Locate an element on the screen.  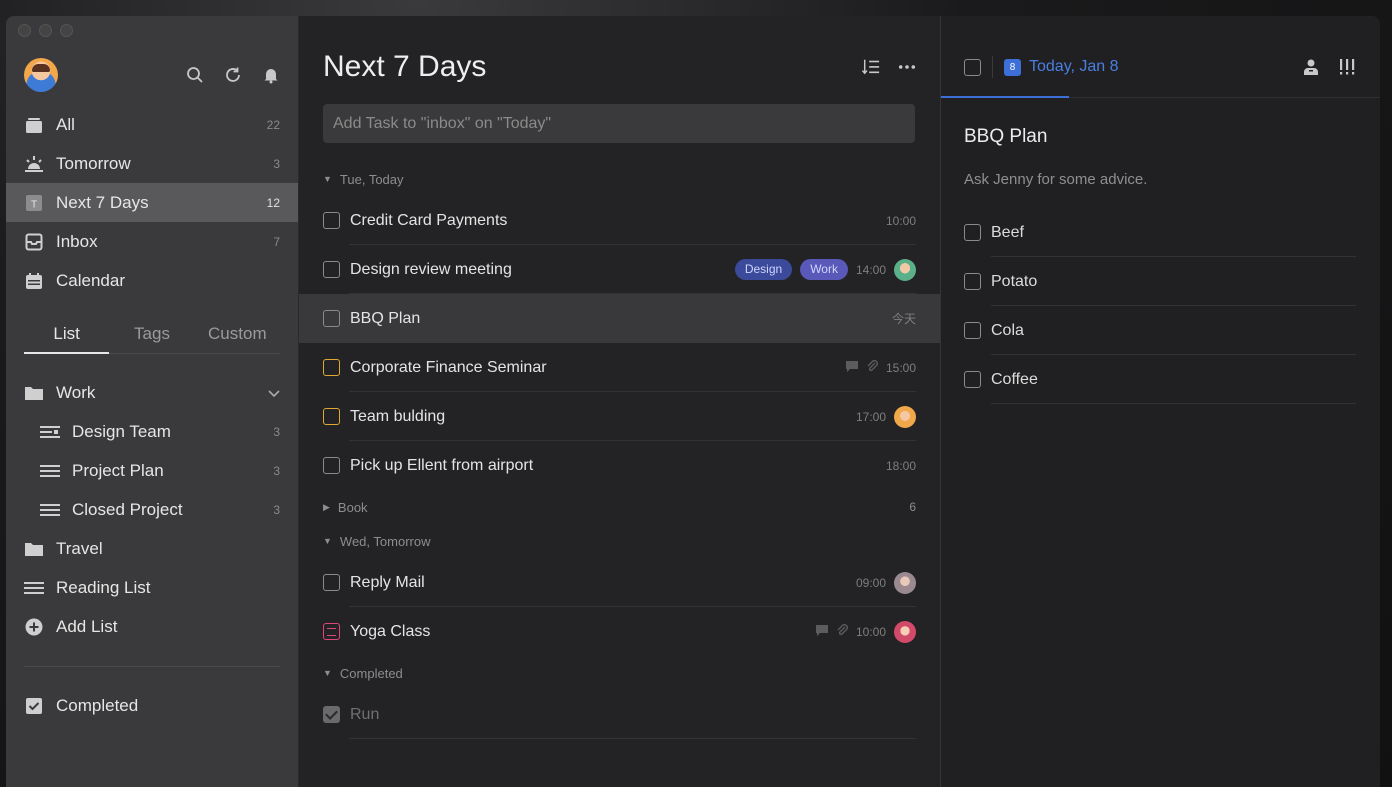
detail-task-checkbox is located at coordinates (972, 67).